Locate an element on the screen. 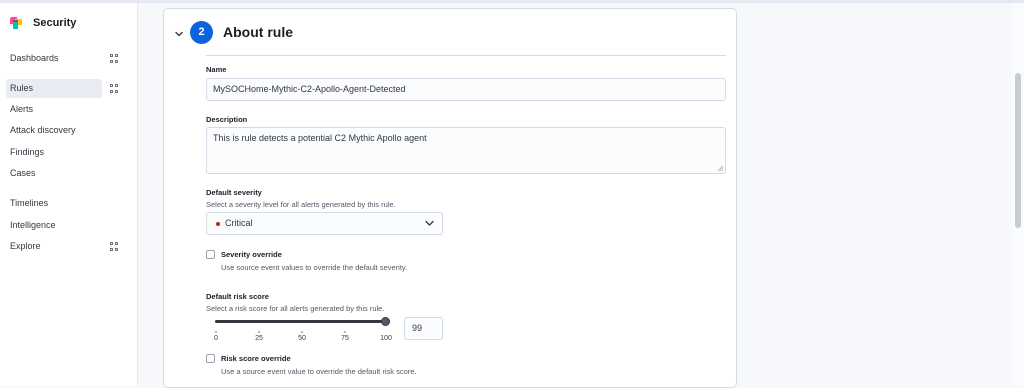  sidebar-item-label: Findings is located at coordinates (27, 152).